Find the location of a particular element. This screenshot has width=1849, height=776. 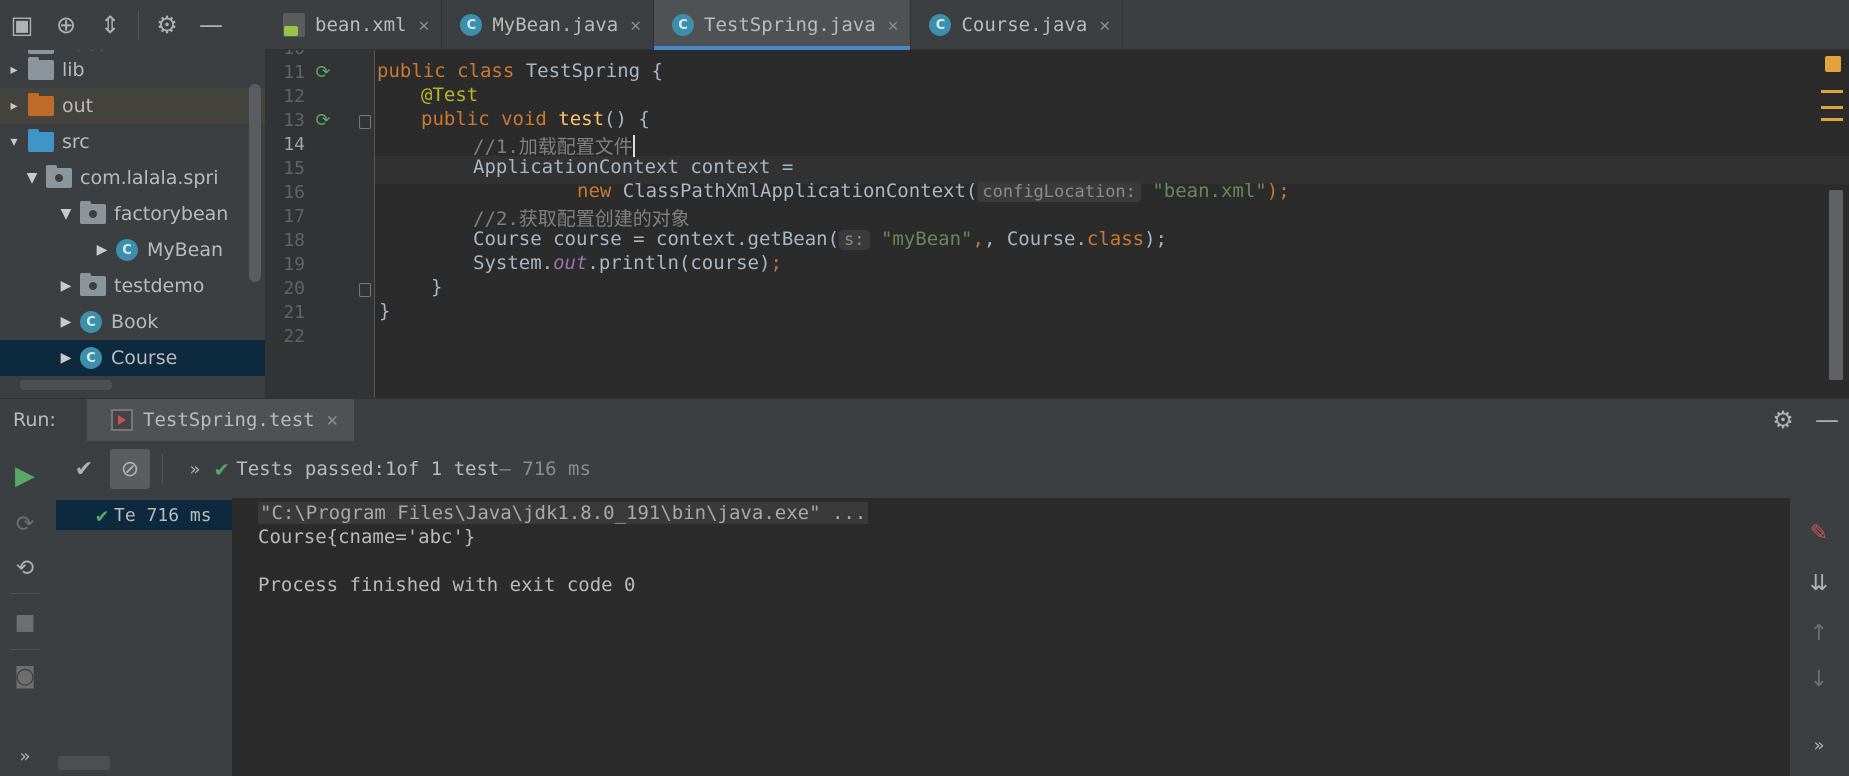

tree-item-label: com.lalala.spri is located at coordinates (149, 178).